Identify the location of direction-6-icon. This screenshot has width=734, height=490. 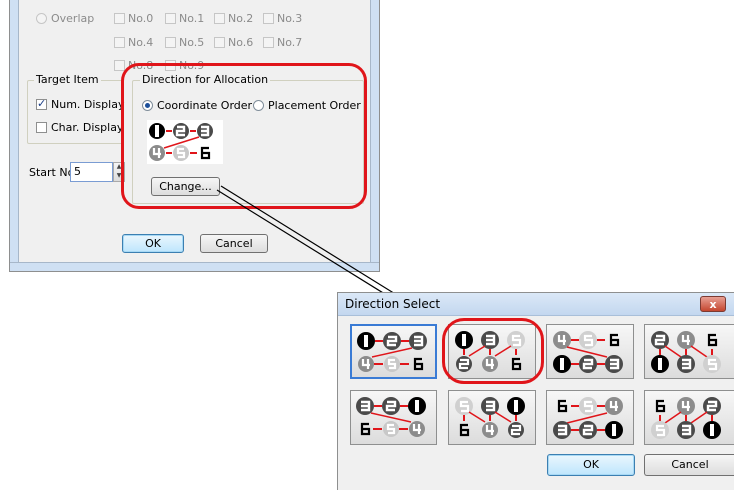
(490, 417).